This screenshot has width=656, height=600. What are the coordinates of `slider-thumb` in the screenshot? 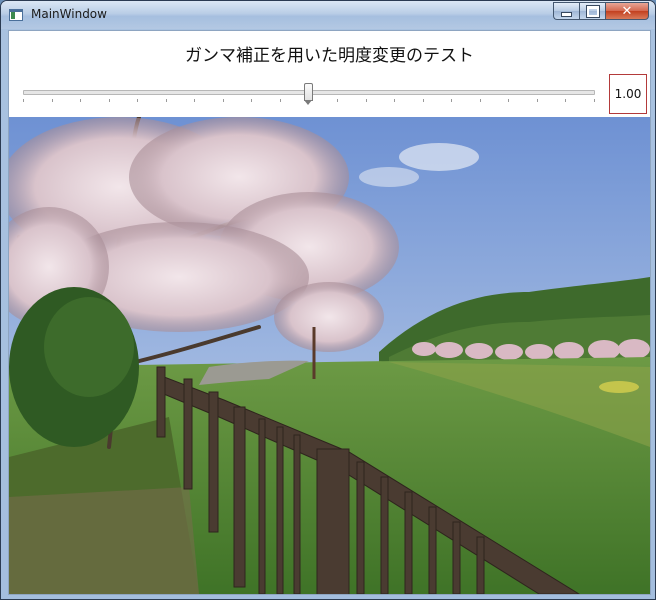 It's located at (308, 94).